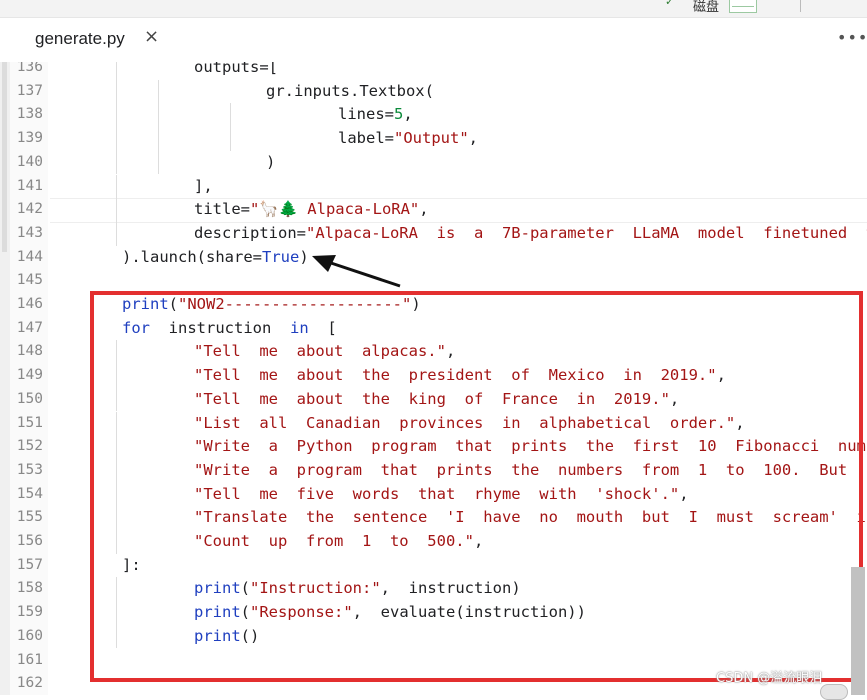  I want to click on line-number: 136, so click(29, 68).